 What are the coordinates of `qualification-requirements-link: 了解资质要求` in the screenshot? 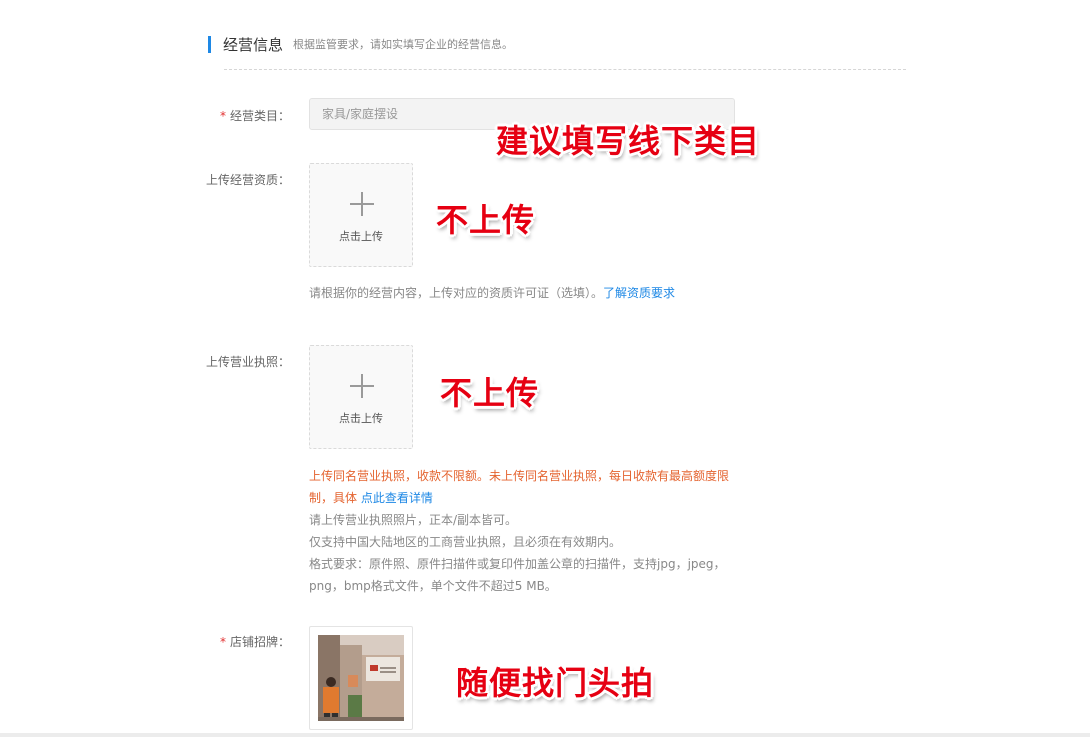 It's located at (639, 293).